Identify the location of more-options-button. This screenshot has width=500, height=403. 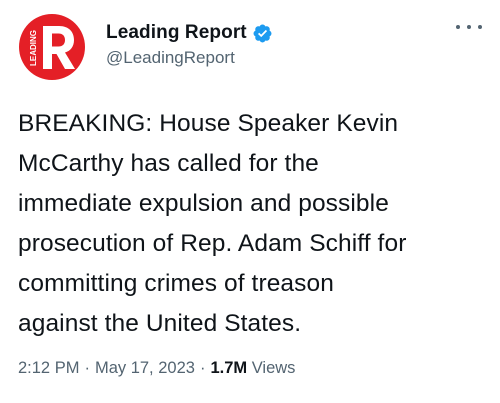
(469, 27).